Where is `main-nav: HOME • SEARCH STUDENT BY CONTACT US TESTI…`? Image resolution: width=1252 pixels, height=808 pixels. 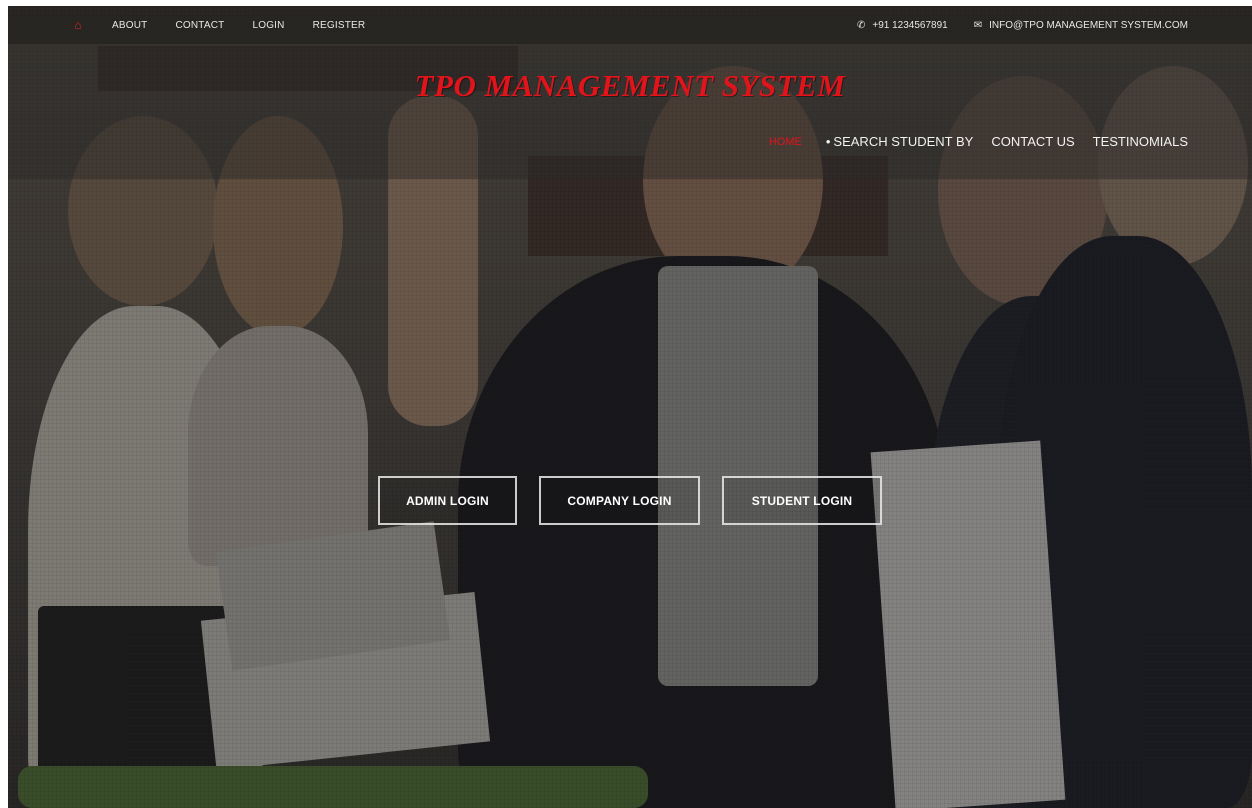 main-nav: HOME • SEARCH STUDENT BY CONTACT US TESTI… is located at coordinates (969, 141).